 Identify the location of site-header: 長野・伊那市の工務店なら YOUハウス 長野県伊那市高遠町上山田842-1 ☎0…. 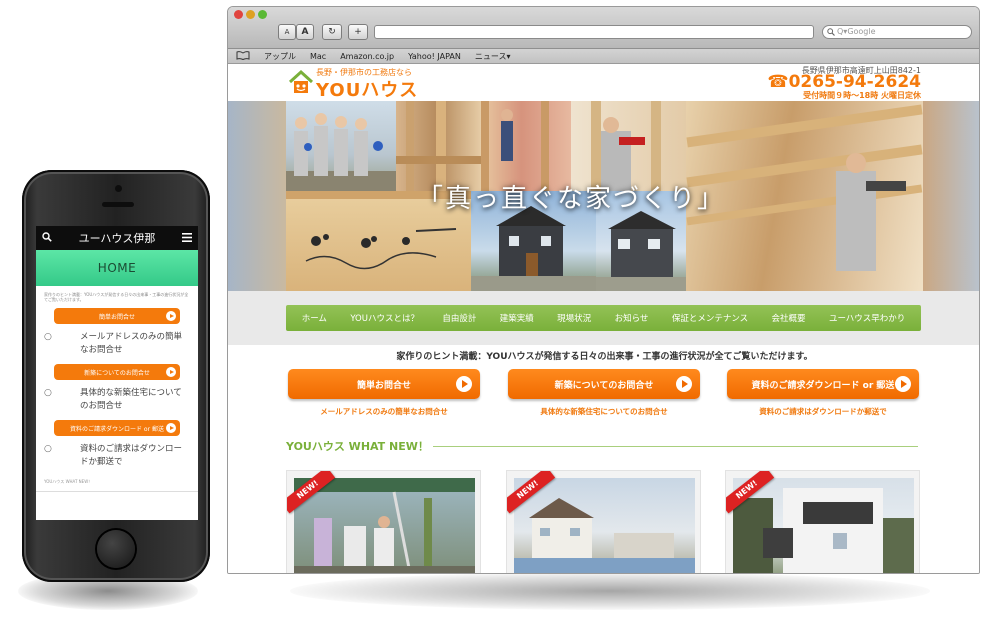
(603, 83).